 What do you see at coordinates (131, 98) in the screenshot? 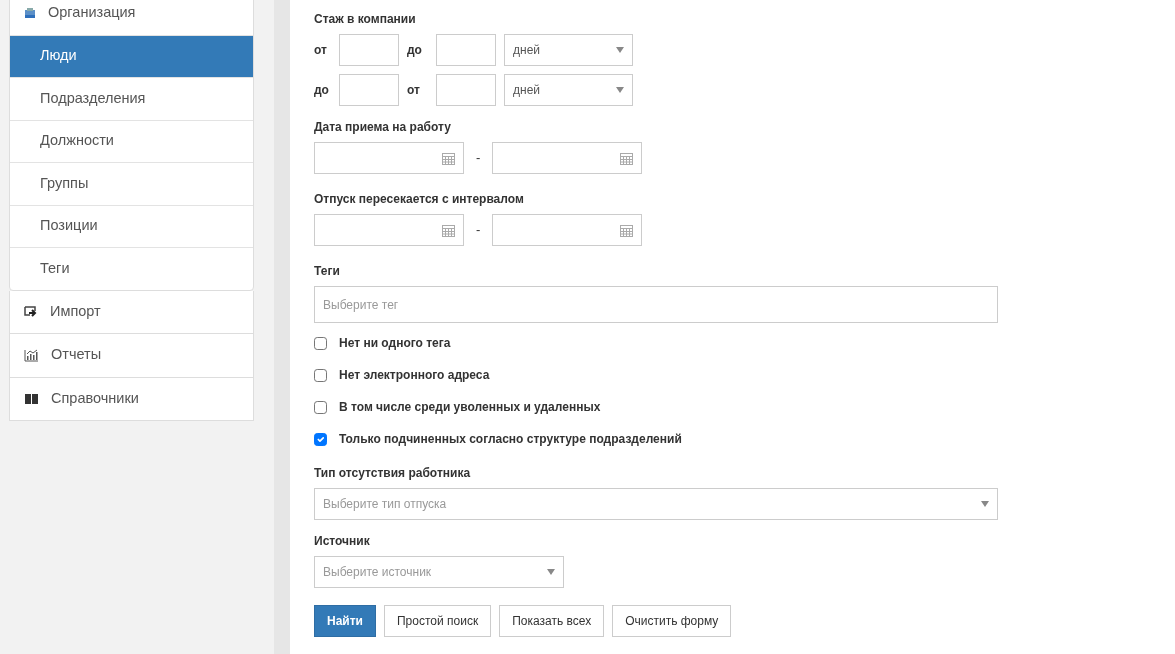
I see `sidebar-item: Подразделения` at bounding box center [131, 98].